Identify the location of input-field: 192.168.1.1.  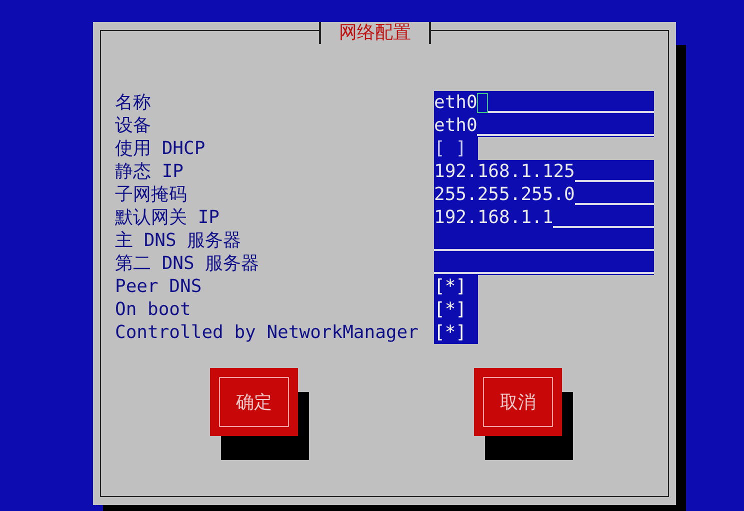
(544, 217).